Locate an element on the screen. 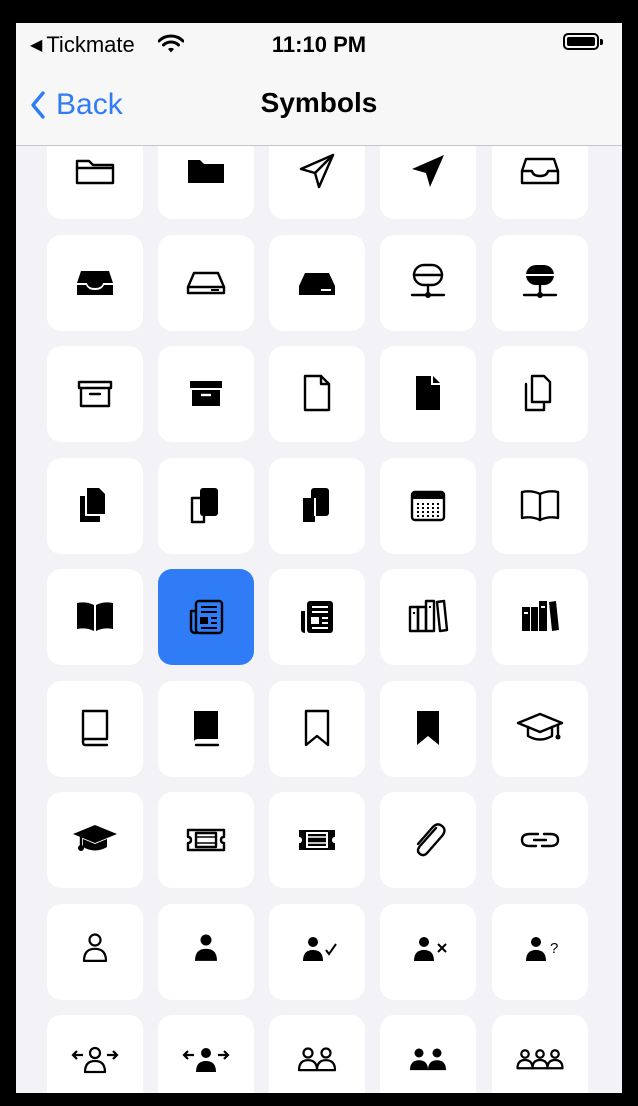  phone-doc-icon is located at coordinates (204, 505).